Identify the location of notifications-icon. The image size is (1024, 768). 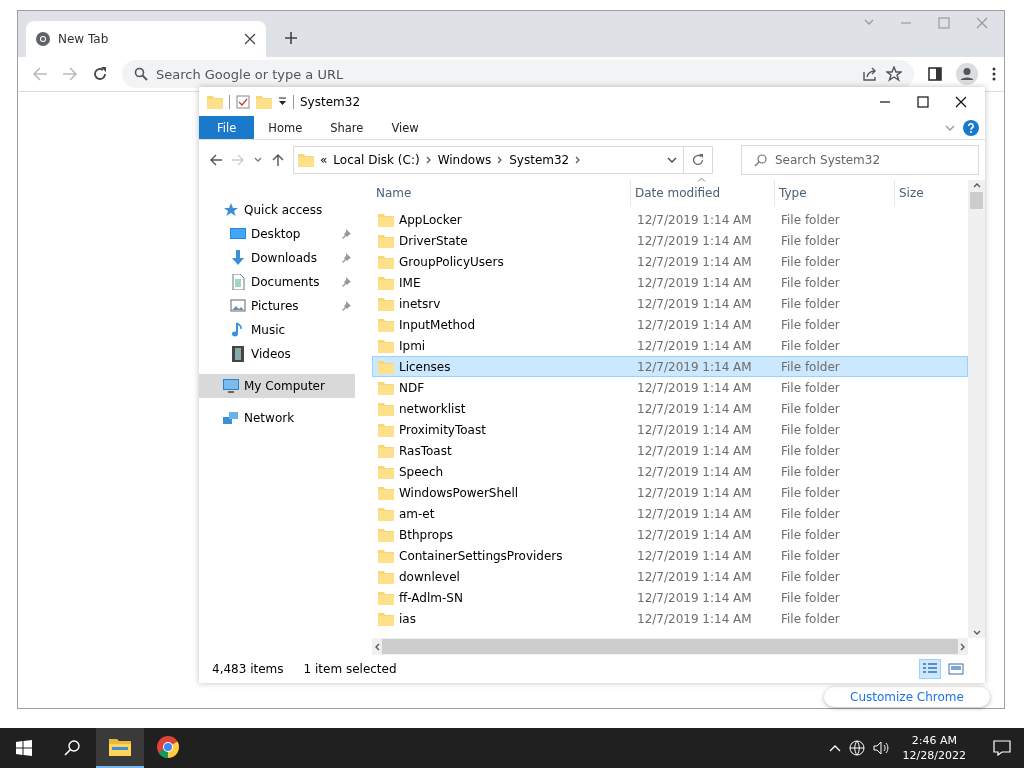
(1002, 748).